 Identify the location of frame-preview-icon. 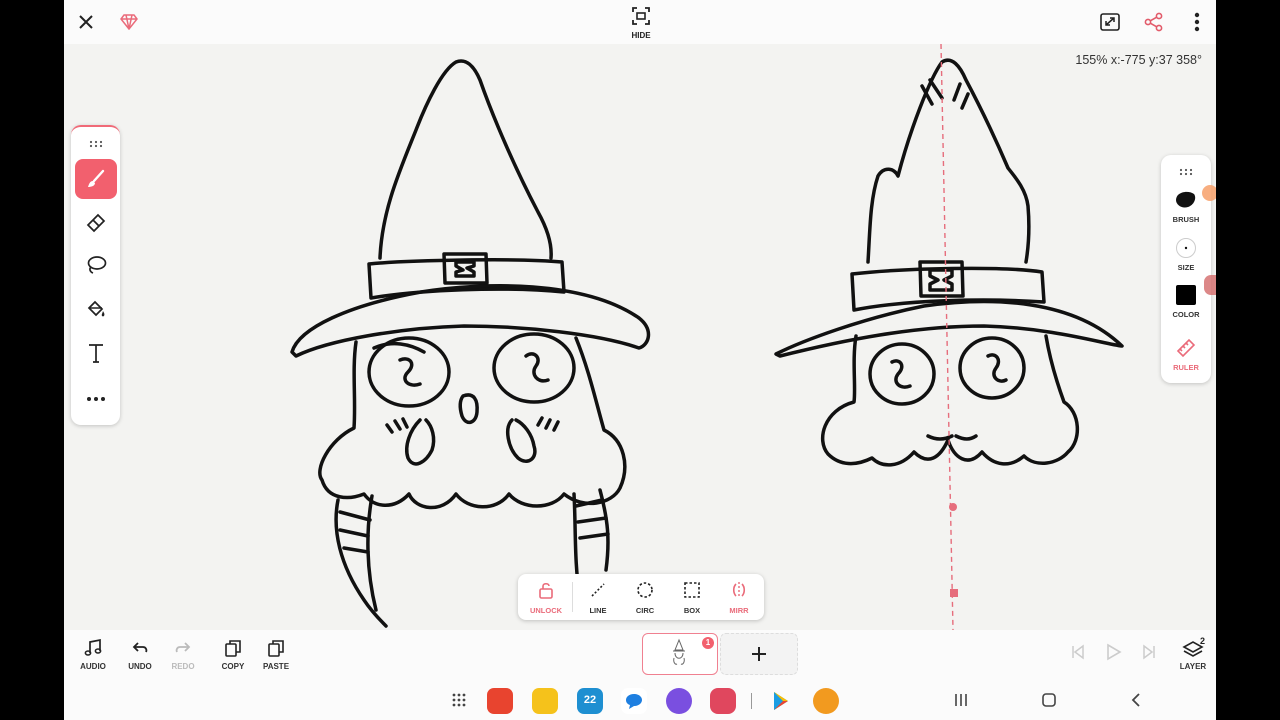
(679, 651).